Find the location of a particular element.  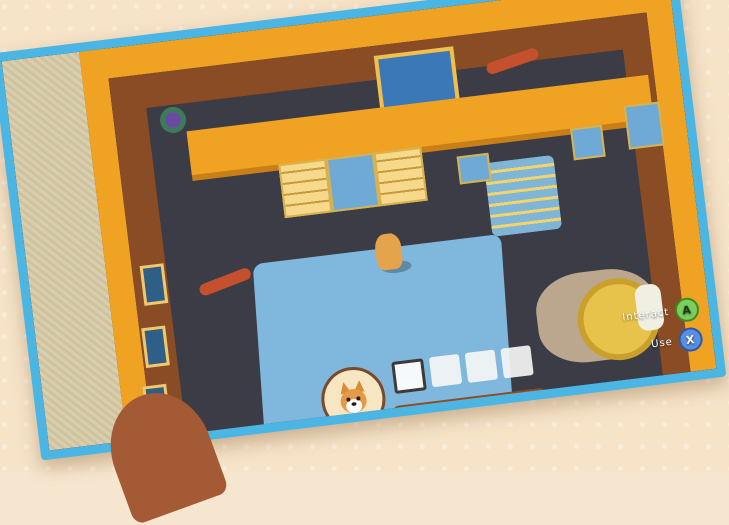

bed is located at coordinates (523, 195).